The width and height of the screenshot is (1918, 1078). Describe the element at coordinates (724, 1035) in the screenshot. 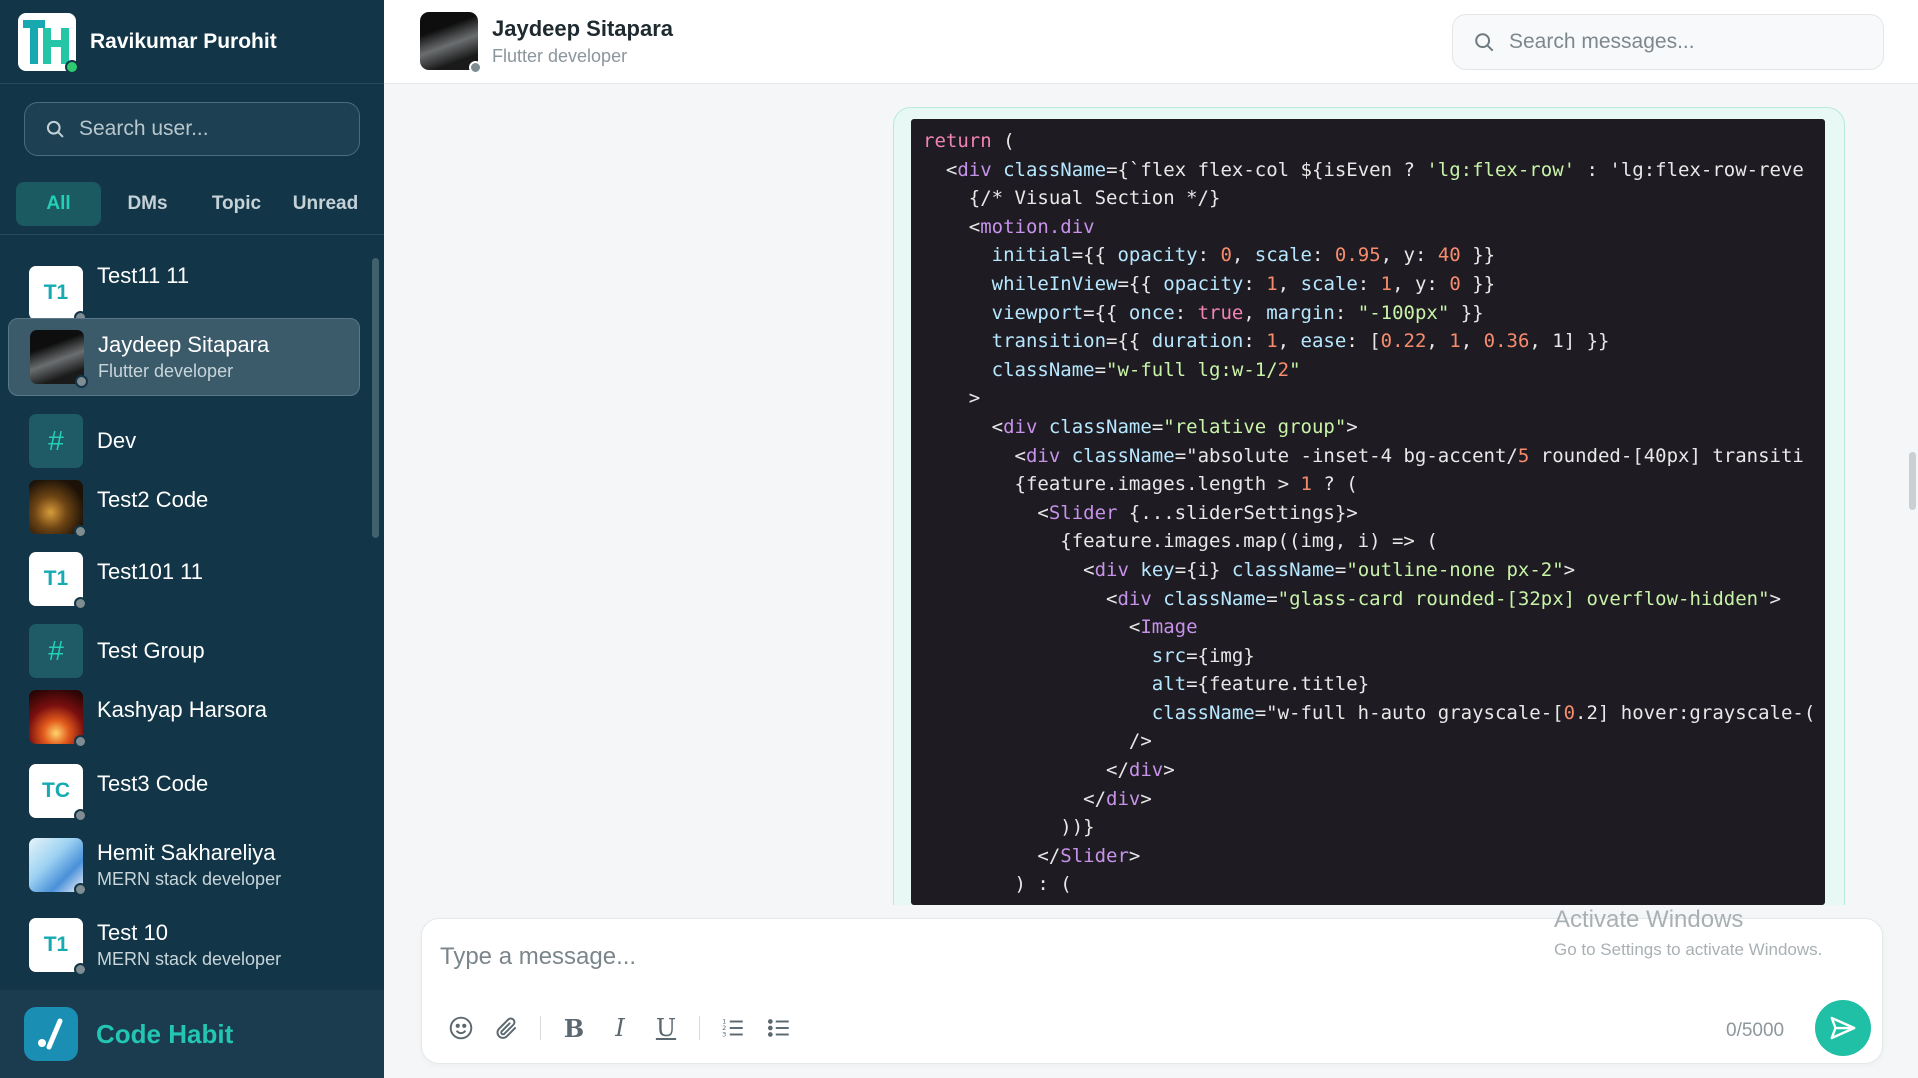

I see `svg-text: 3` at that location.